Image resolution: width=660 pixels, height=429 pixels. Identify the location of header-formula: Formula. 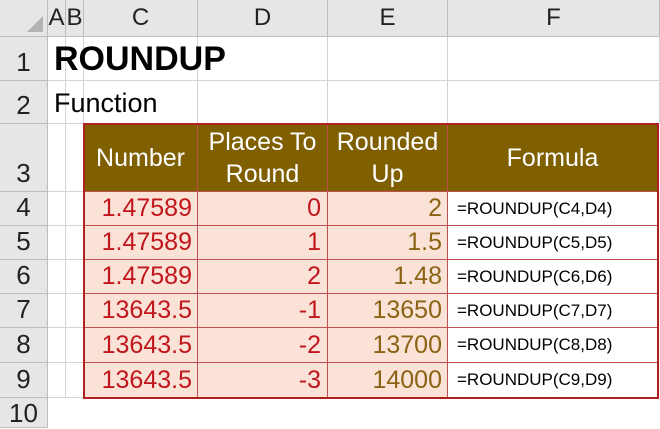
(553, 158).